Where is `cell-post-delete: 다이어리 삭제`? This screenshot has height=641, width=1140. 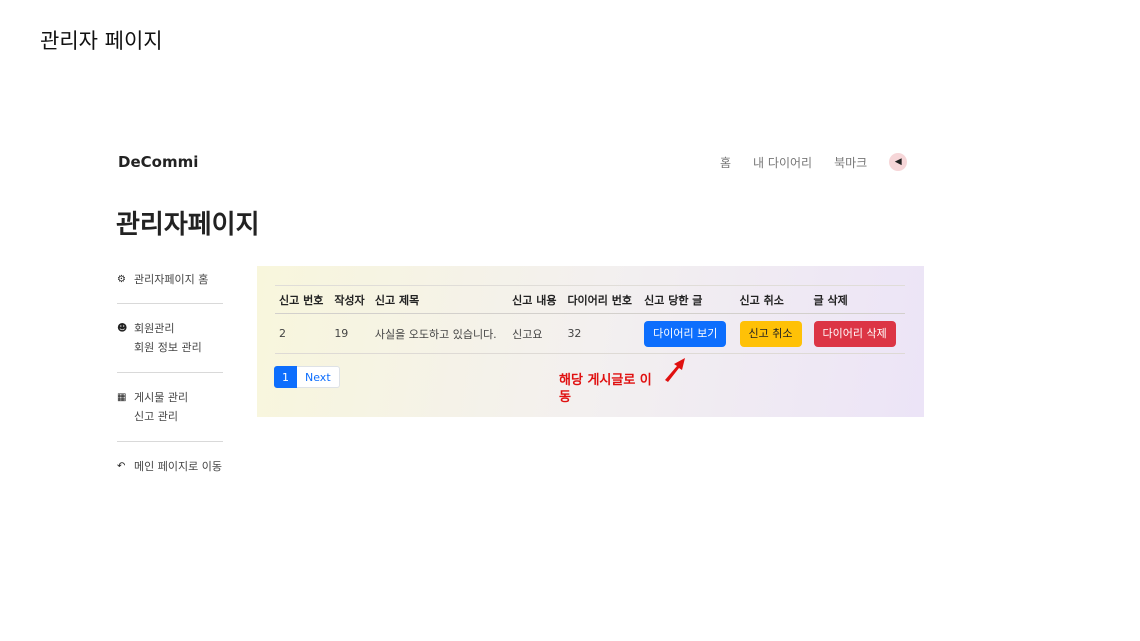 cell-post-delete: 다이어리 삭제 is located at coordinates (857, 333).